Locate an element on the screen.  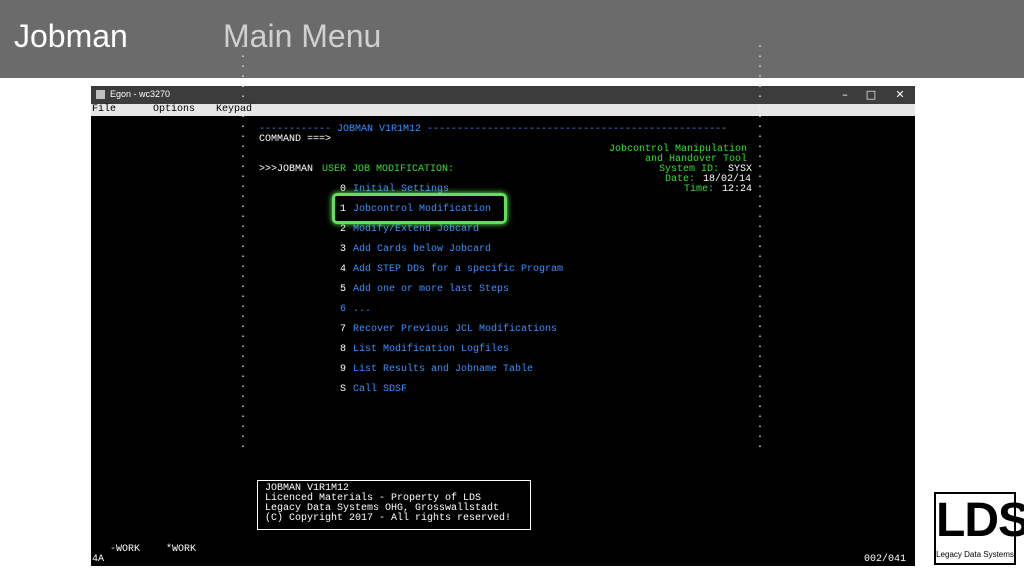
menu-item-call-sdsf: Call SDSF is located at coordinates (380, 390).